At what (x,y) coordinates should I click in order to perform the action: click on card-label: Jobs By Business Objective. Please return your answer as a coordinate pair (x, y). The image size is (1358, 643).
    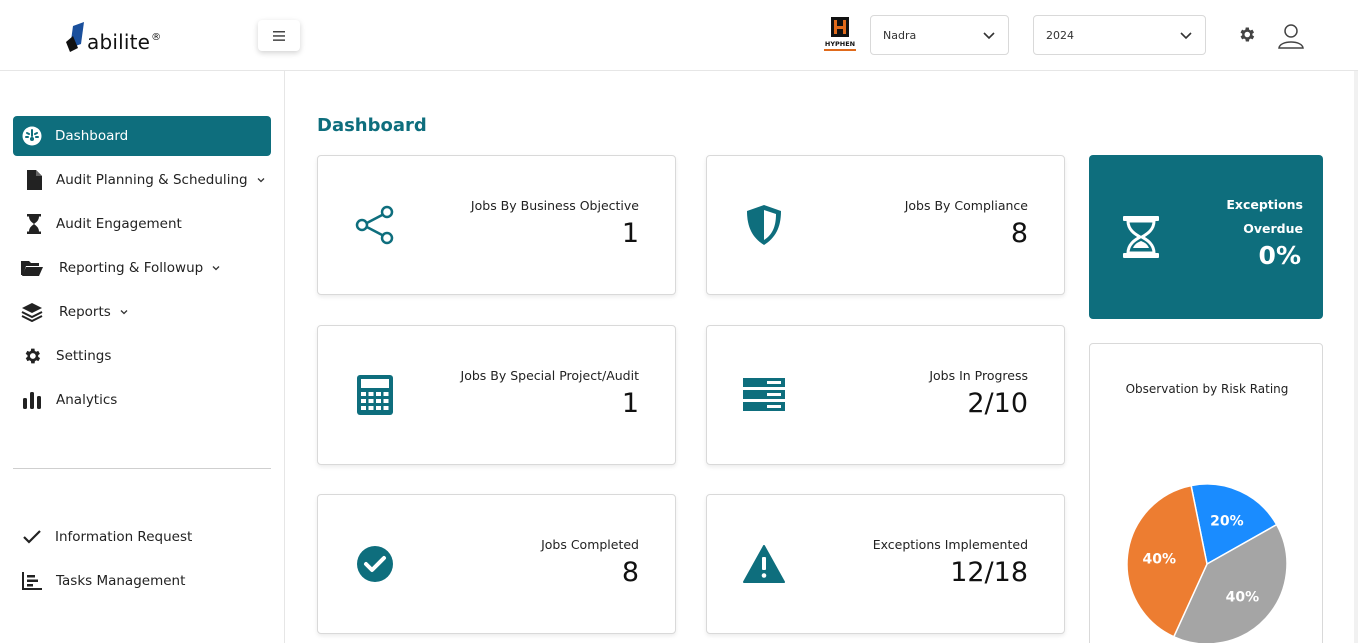
    Looking at the image, I should click on (554, 205).